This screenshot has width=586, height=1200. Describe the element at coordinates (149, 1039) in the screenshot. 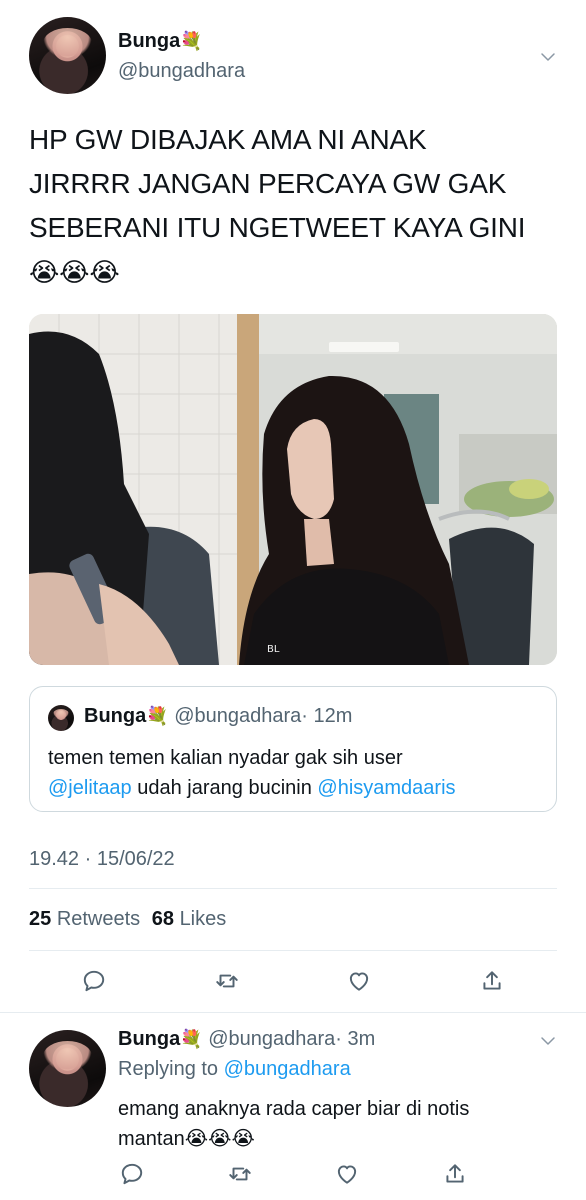

I see `reply-author-name: Bunga` at that location.